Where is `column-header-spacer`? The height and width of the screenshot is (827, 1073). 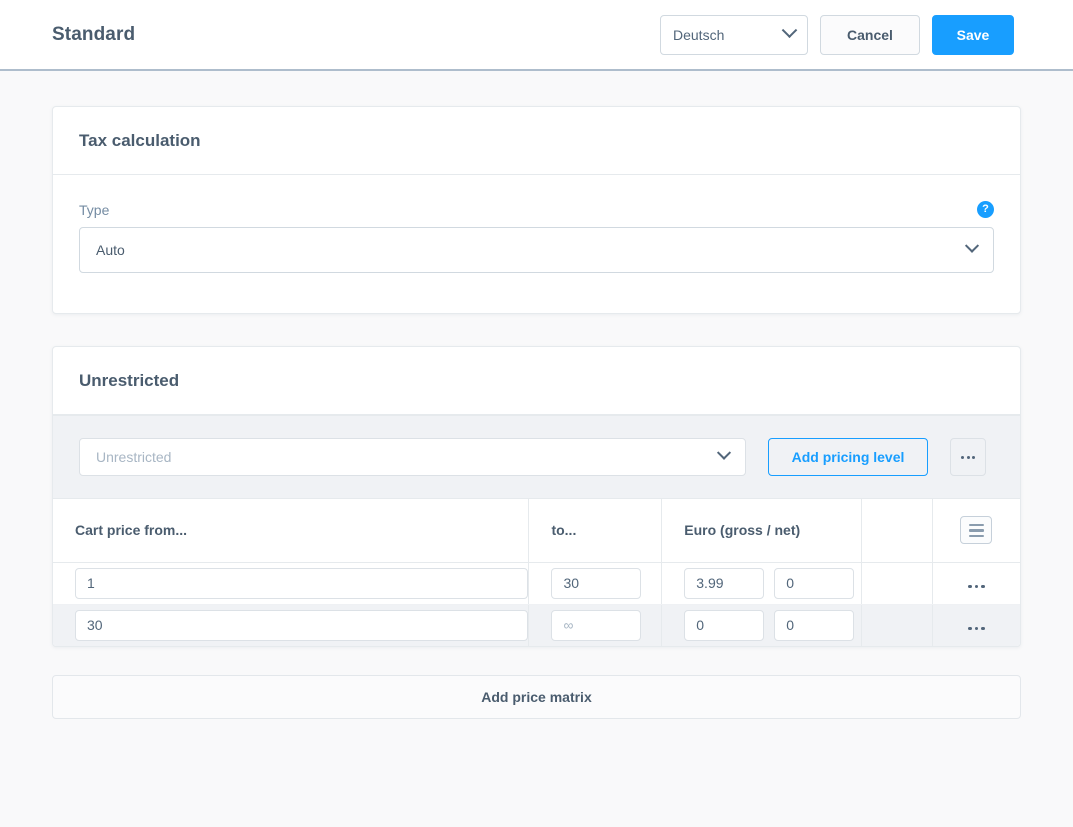 column-header-spacer is located at coordinates (897, 531).